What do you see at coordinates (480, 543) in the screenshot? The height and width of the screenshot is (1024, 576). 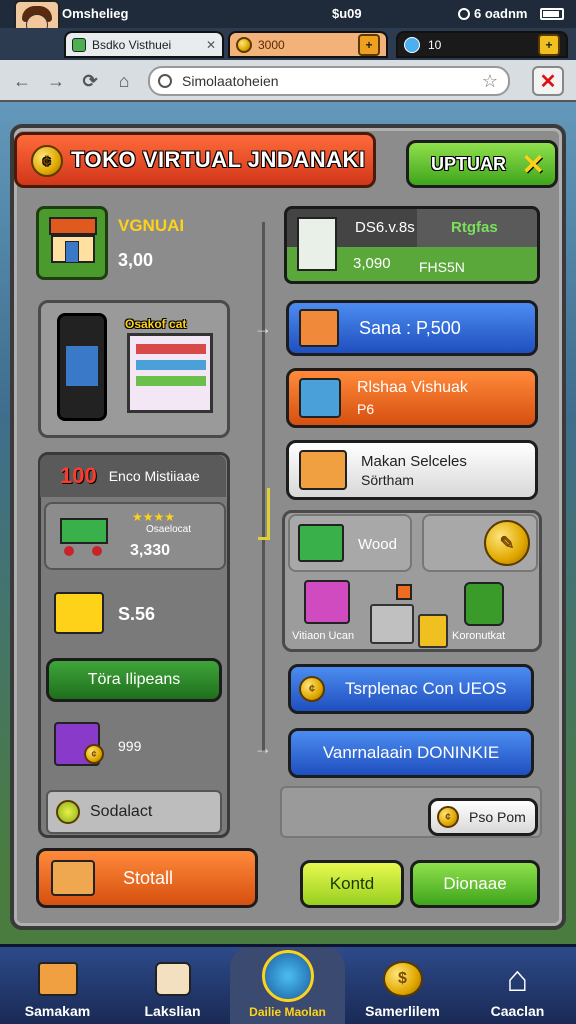 I see `grid-item-tools: ✎` at bounding box center [480, 543].